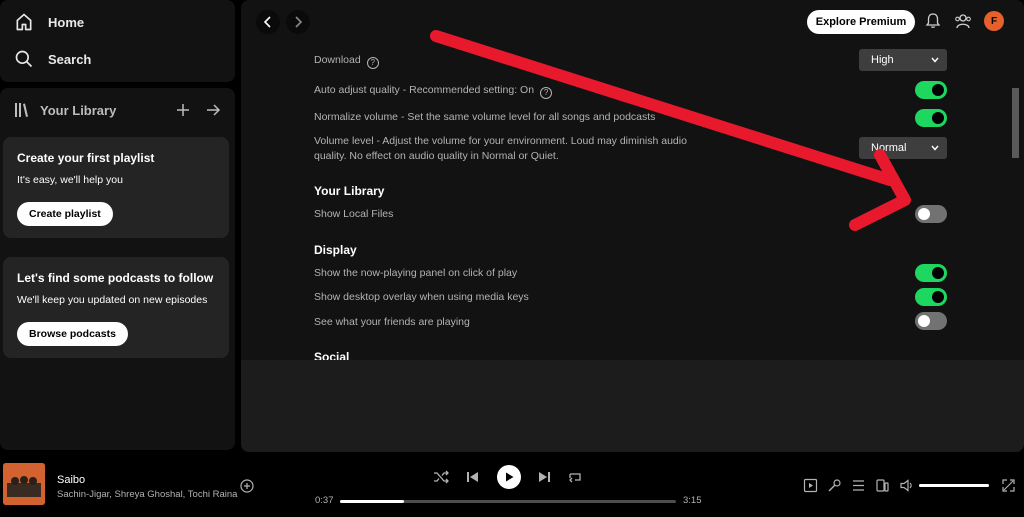 The height and width of the screenshot is (517, 1024). What do you see at coordinates (692, 500) in the screenshot?
I see `duration-time: 3:15` at bounding box center [692, 500].